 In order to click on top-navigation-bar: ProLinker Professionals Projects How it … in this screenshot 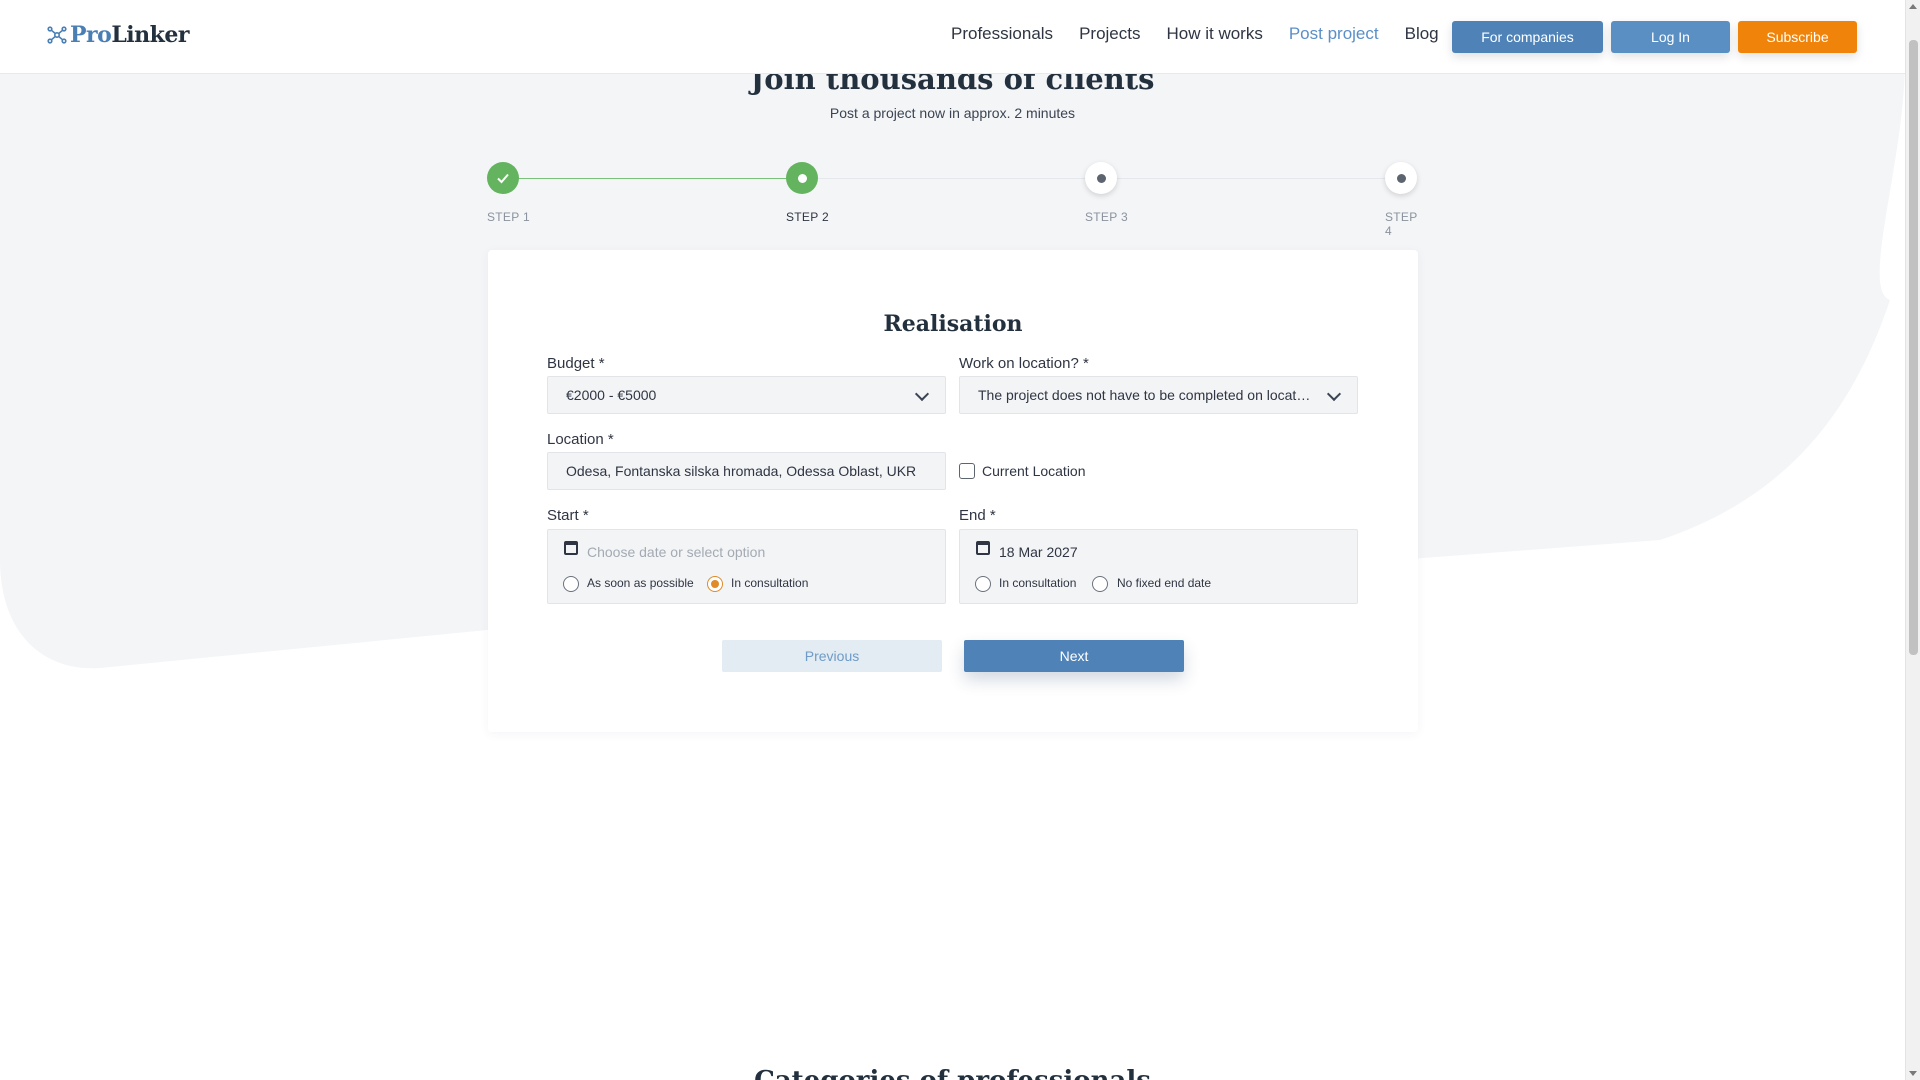, I will do `click(952, 37)`.